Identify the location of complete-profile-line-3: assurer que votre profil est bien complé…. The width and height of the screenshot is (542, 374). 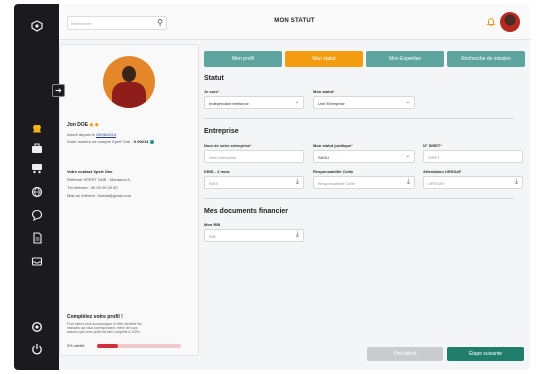
(104, 332).